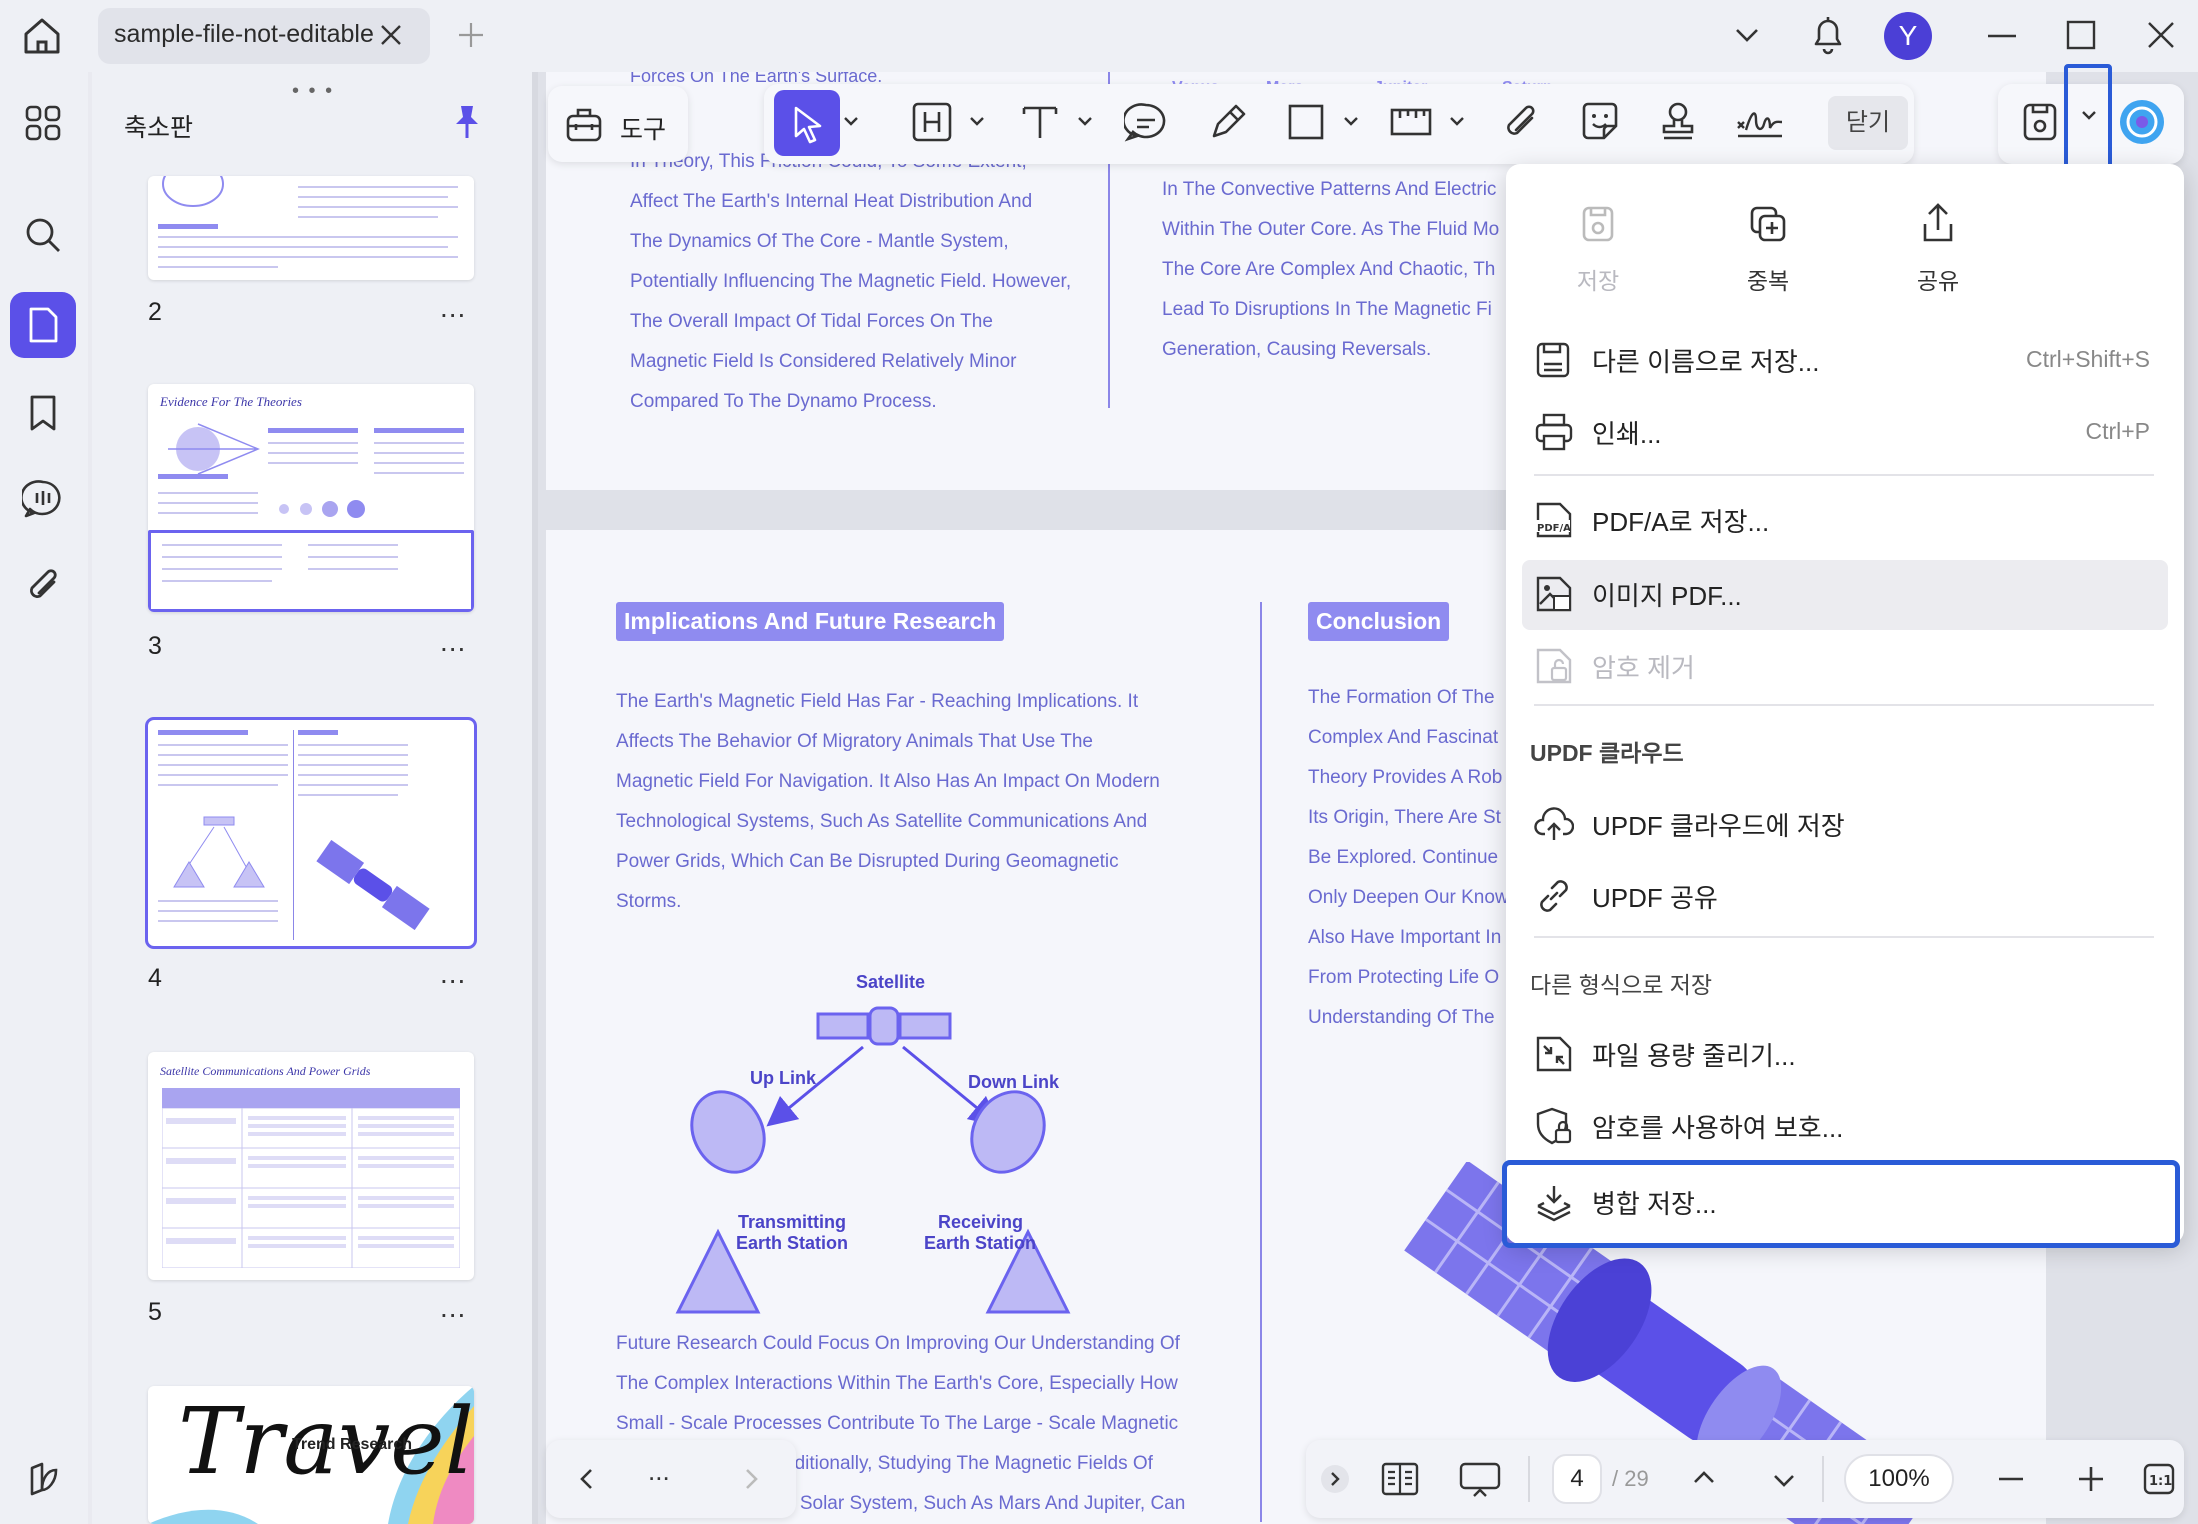  Describe the element at coordinates (1013, 1082) in the screenshot. I see `diagram-label: Down Link` at that location.